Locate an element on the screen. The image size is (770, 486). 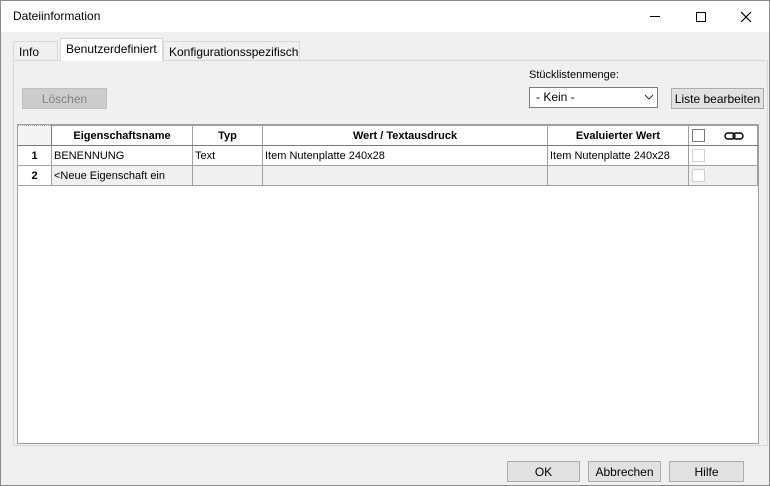
property-name-cell: <Neue Eigenschaft ein is located at coordinates (122, 175).